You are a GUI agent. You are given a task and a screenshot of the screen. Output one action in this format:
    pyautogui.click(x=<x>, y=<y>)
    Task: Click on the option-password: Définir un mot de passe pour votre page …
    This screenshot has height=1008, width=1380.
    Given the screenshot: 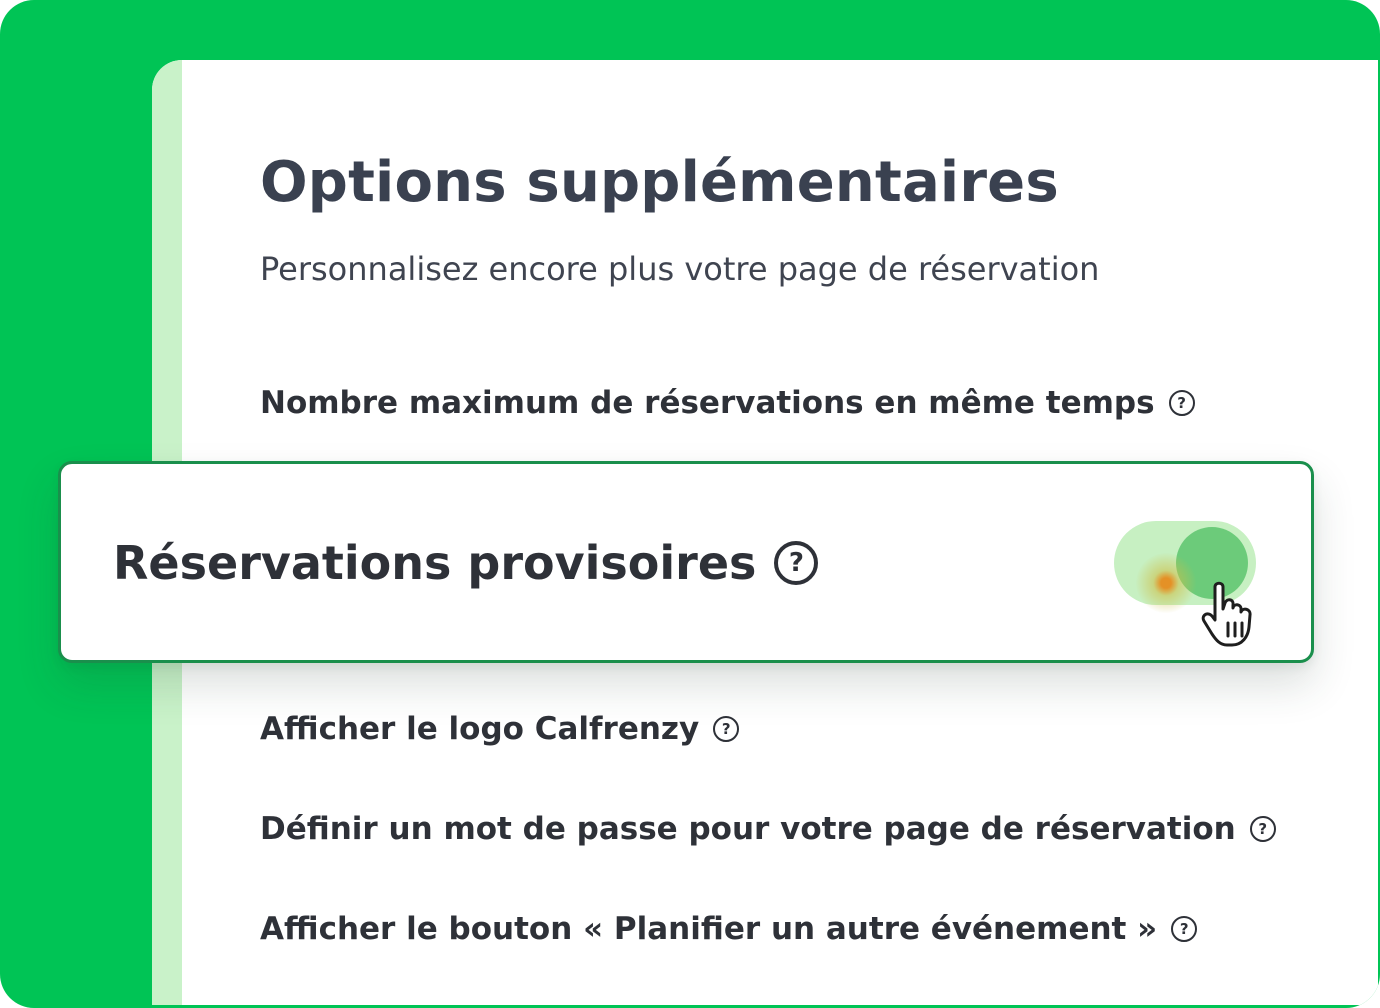 What is the action you would take?
    pyautogui.click(x=768, y=829)
    